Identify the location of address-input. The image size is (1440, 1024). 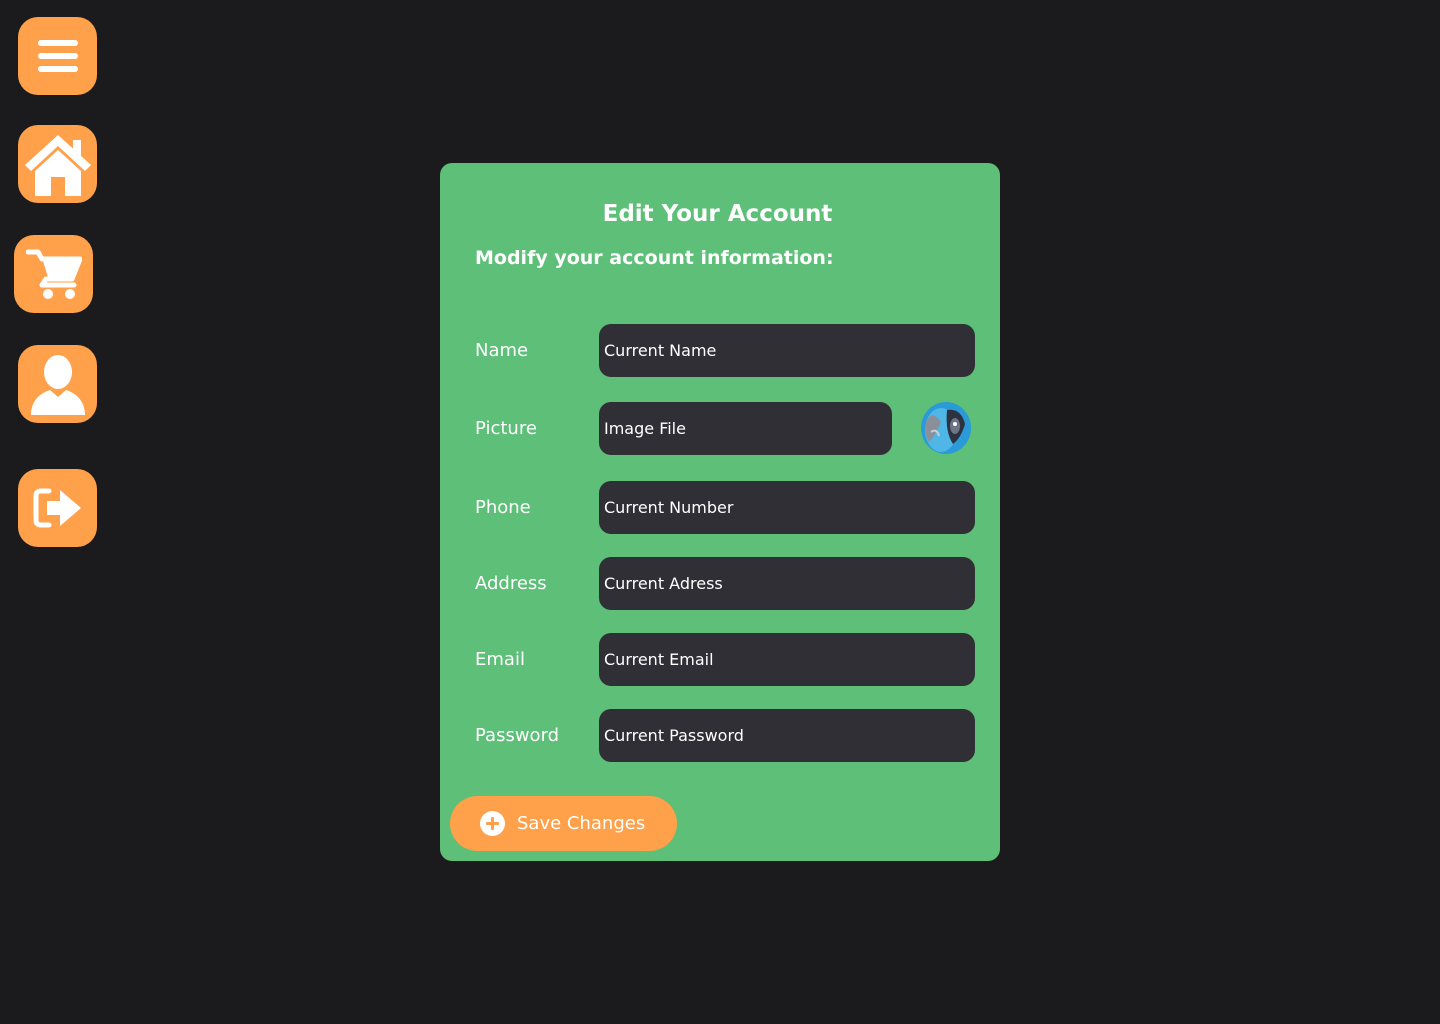
(787, 583).